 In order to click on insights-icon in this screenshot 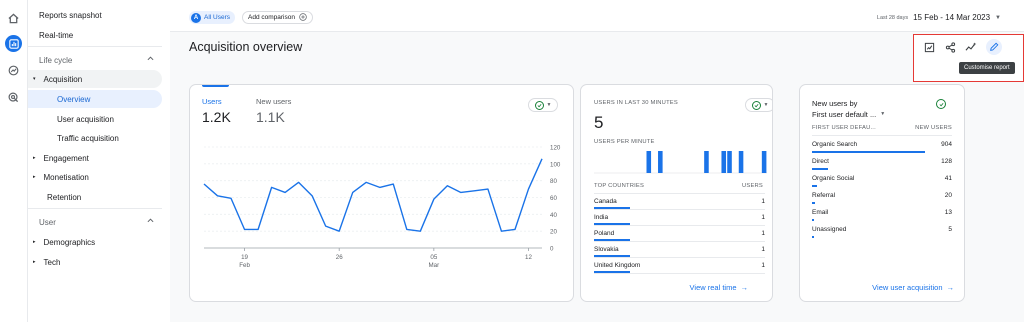, I will do `click(971, 47)`.